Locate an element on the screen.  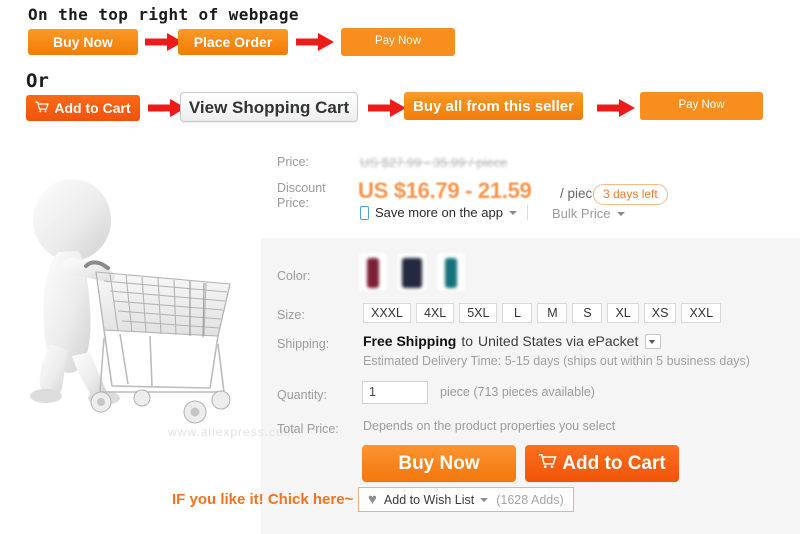
flow-place-order-button: Place Order is located at coordinates (233, 42).